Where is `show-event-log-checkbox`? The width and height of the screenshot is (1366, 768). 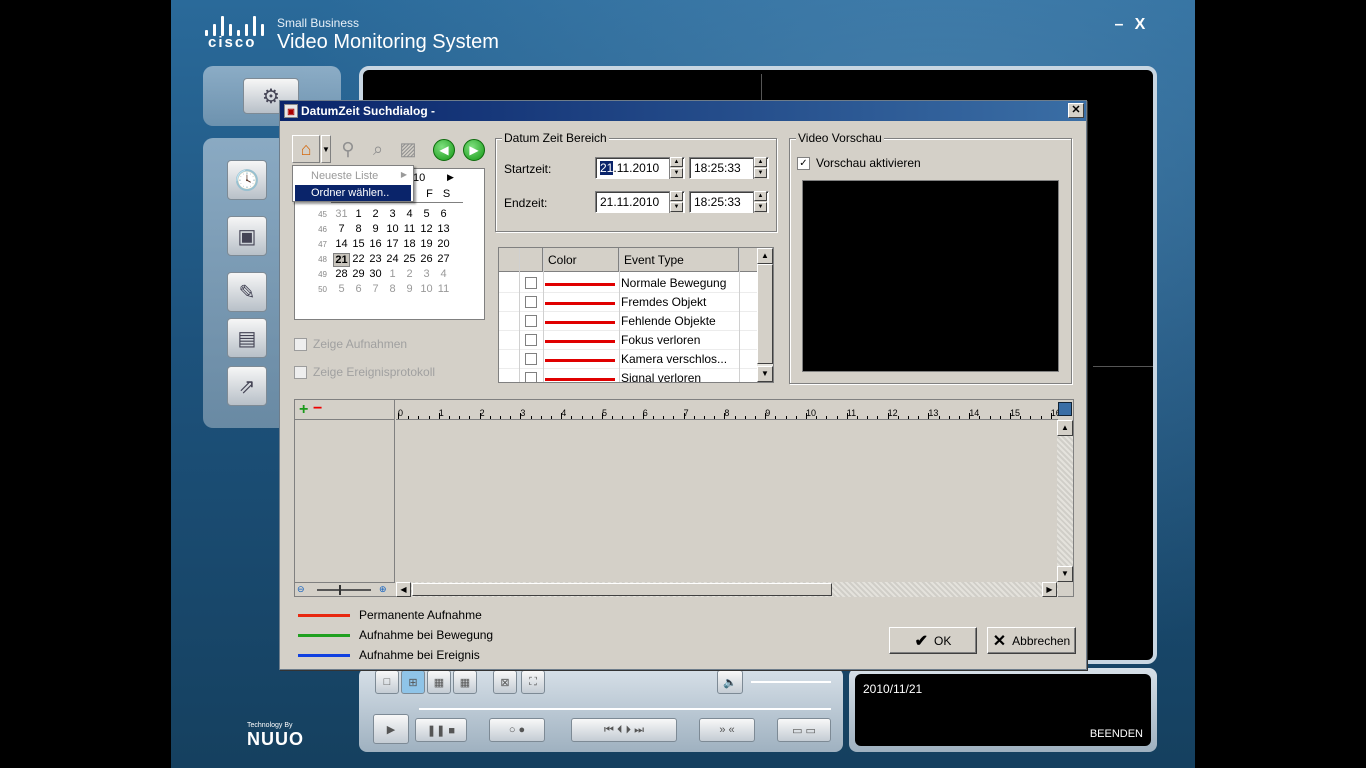 show-event-log-checkbox is located at coordinates (300, 372).